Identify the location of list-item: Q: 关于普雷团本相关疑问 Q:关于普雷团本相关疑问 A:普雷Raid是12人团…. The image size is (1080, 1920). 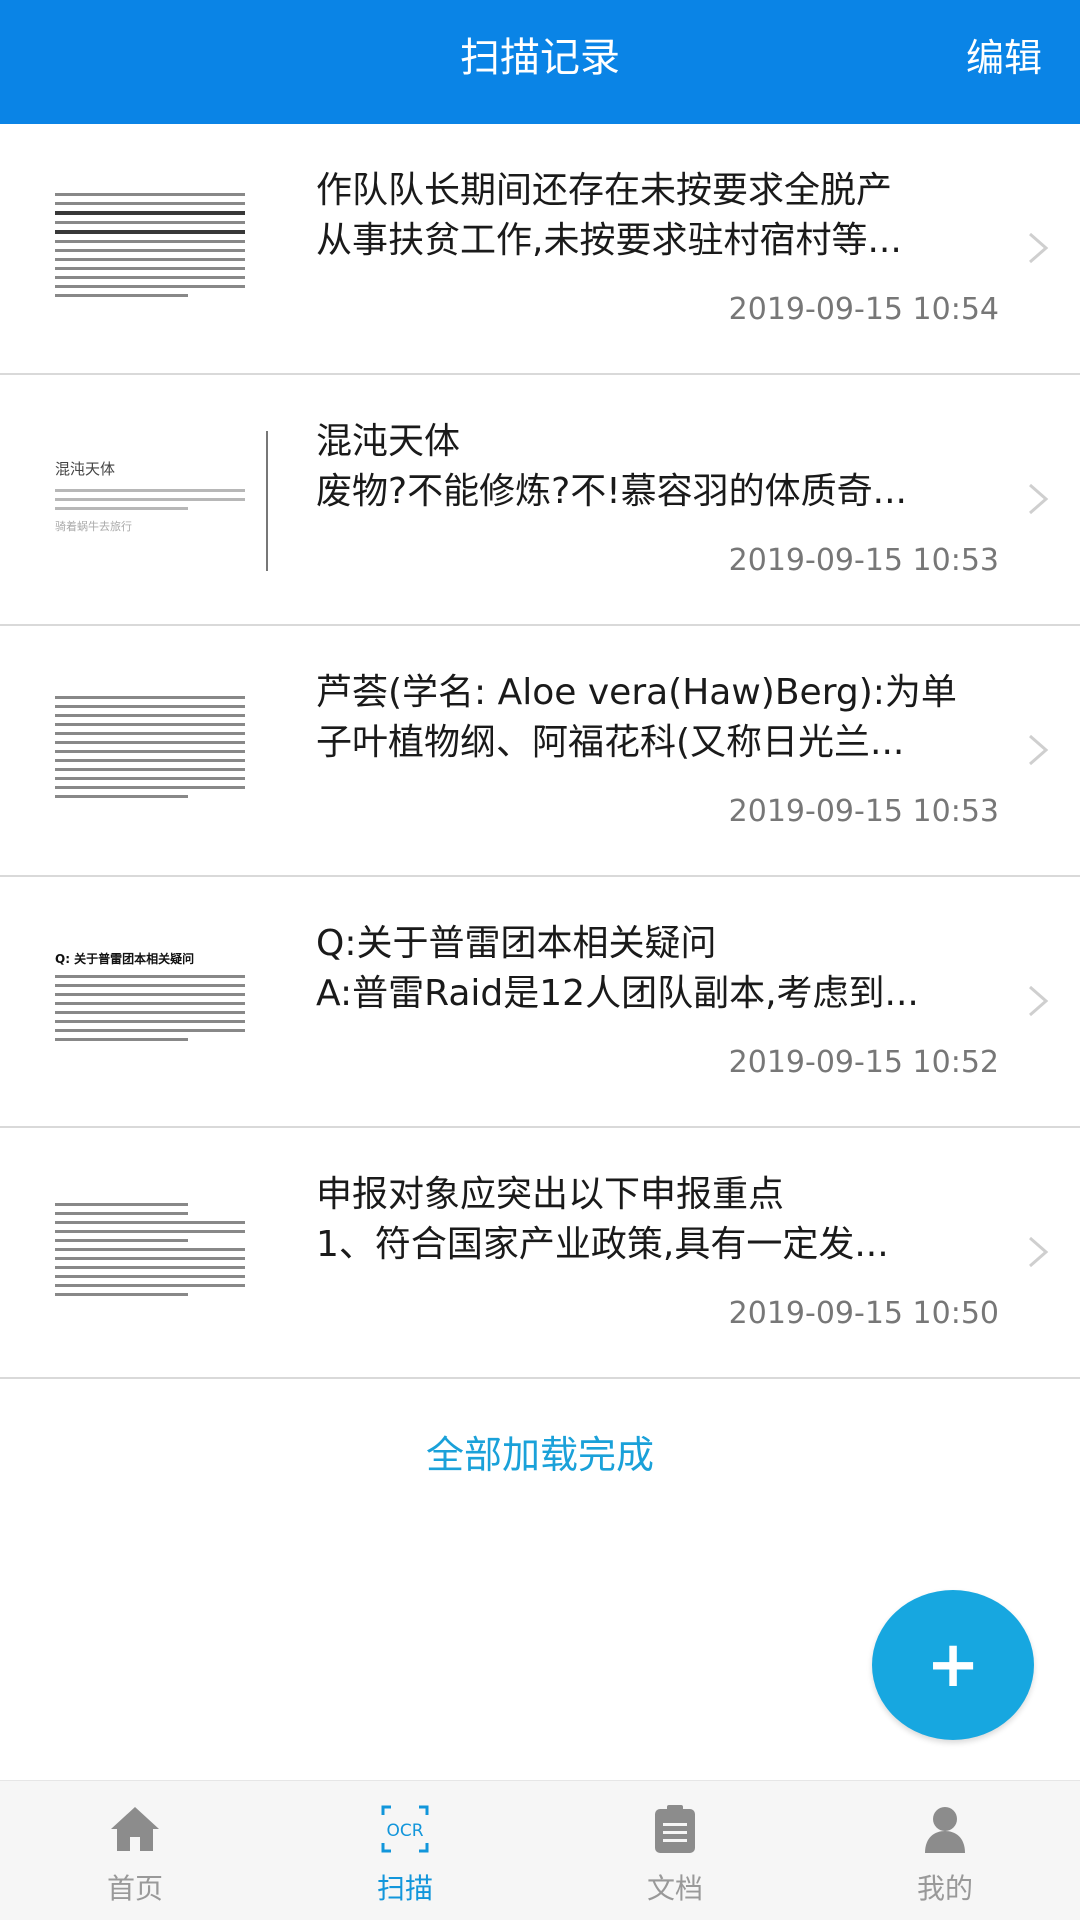
(540, 1002).